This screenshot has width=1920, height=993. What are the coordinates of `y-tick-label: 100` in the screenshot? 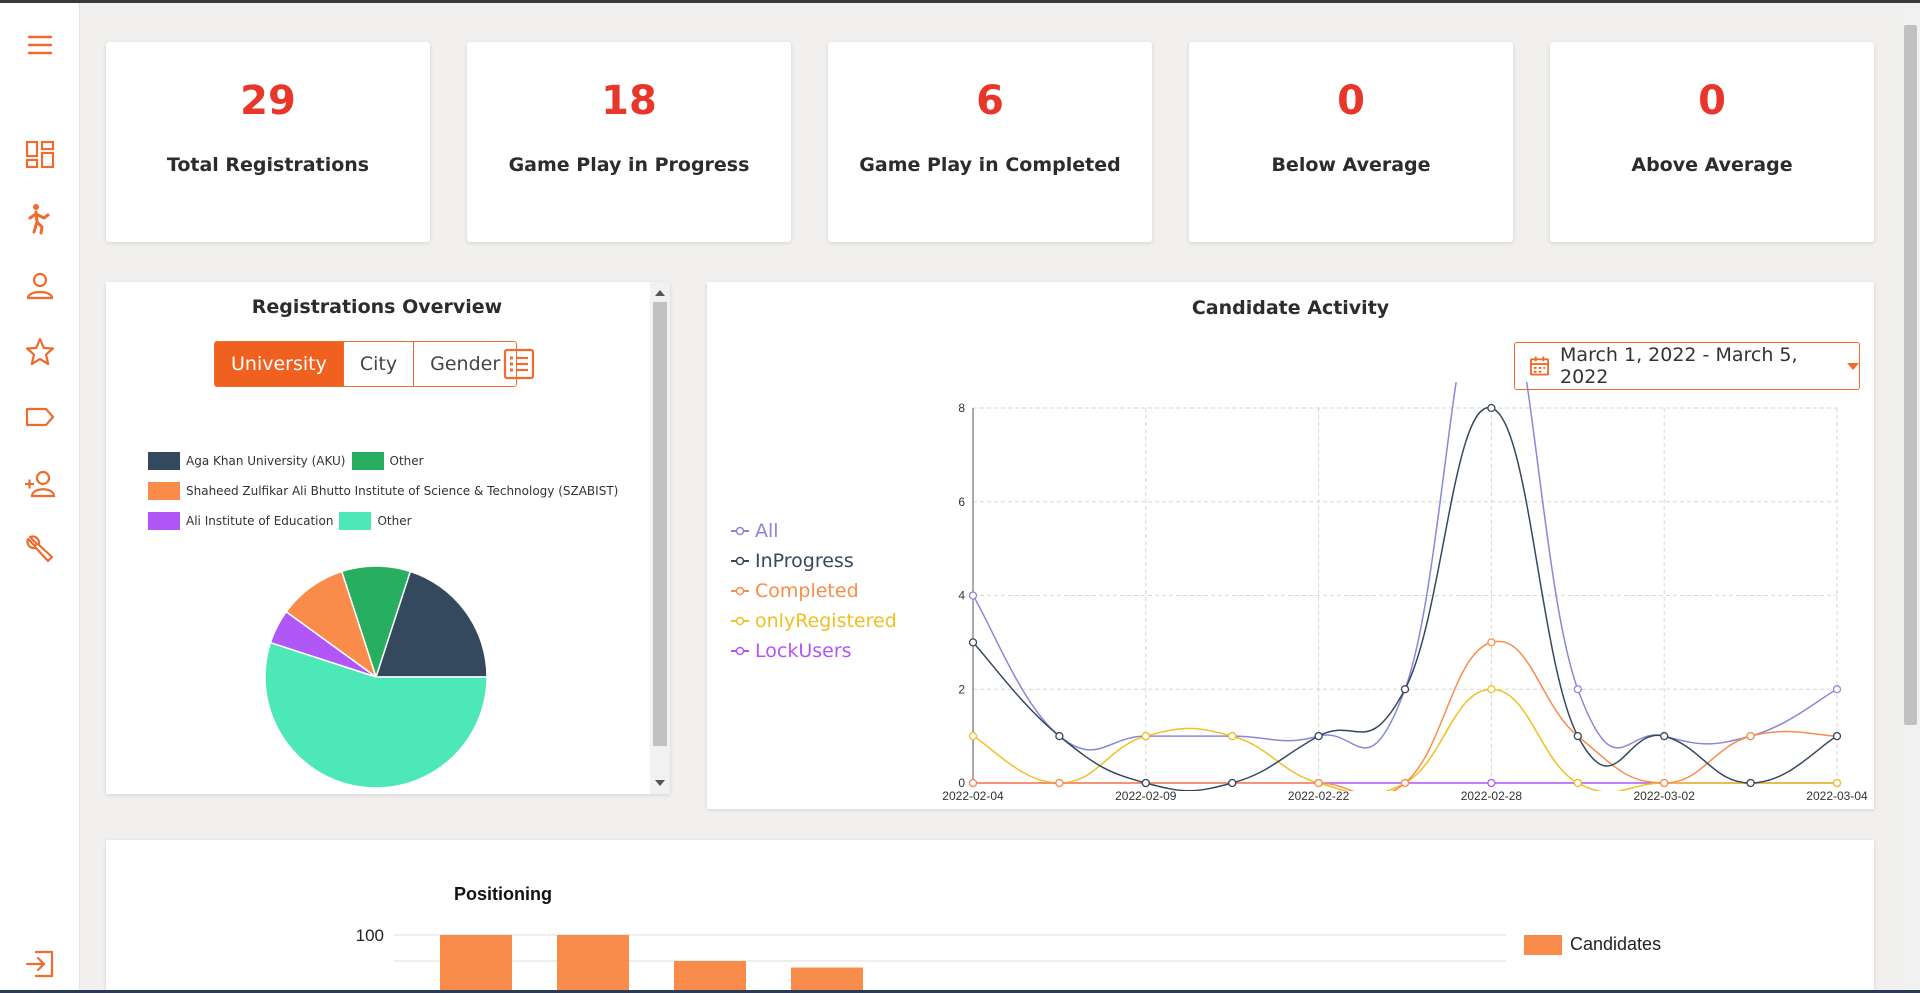 It's located at (370, 935).